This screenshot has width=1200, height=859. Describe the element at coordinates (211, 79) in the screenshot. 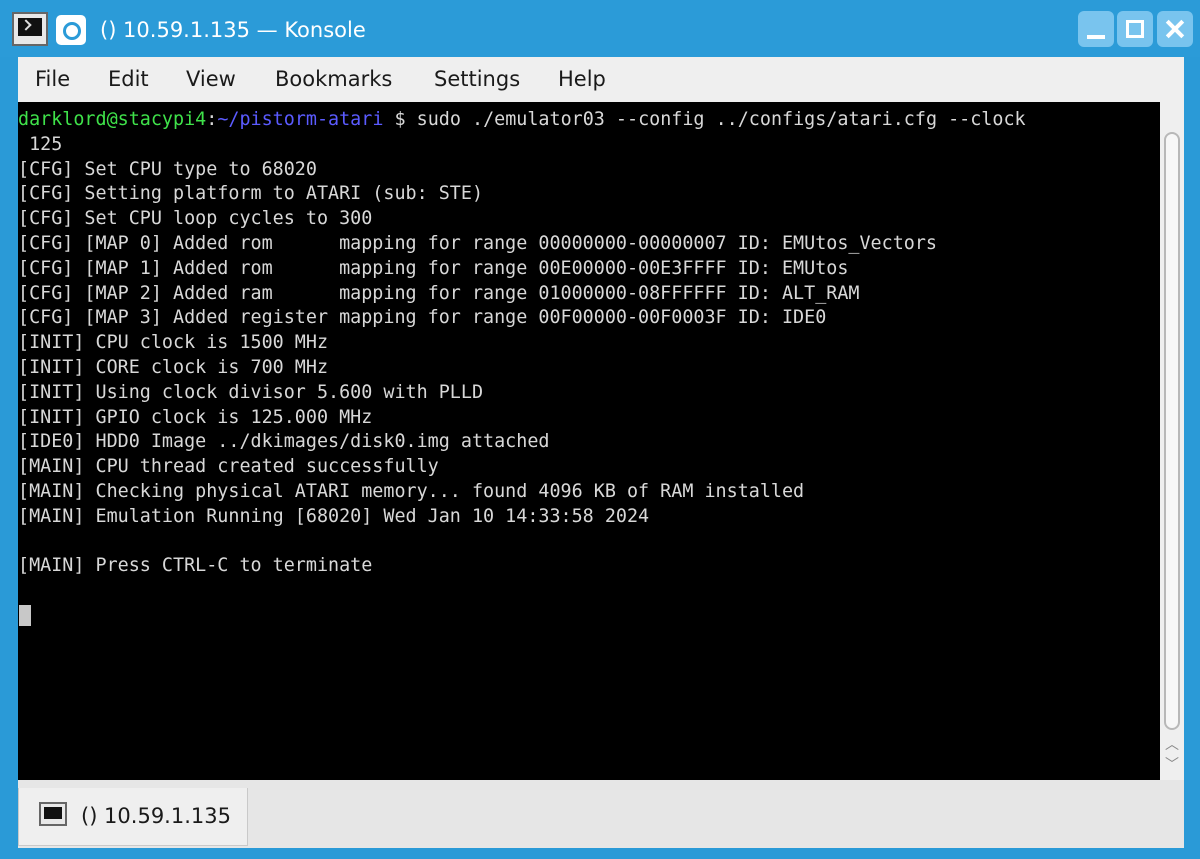

I see `menu-view: View` at that location.